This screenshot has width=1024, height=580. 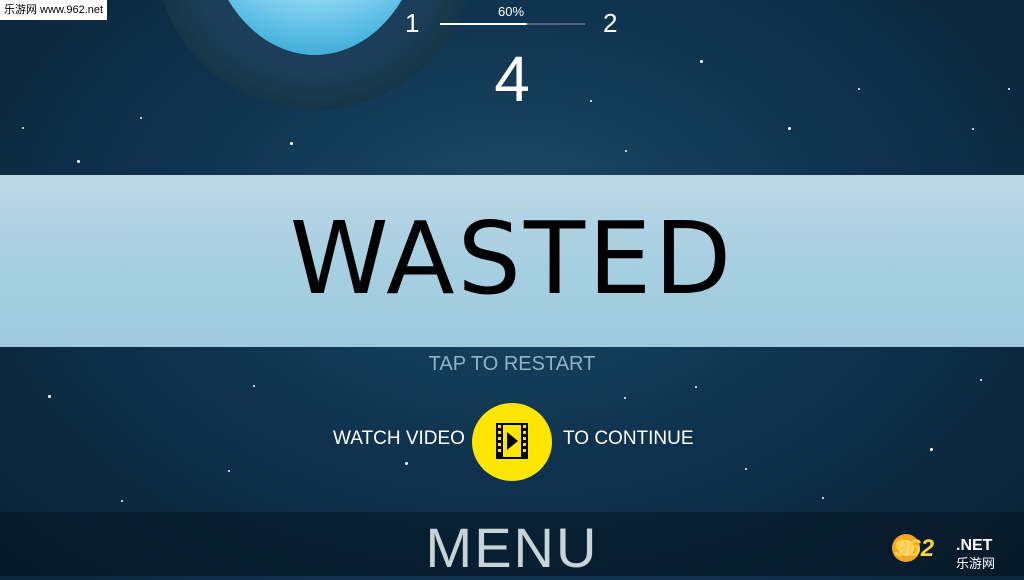 What do you see at coordinates (512, 547) in the screenshot?
I see `menu-button: MENU` at bounding box center [512, 547].